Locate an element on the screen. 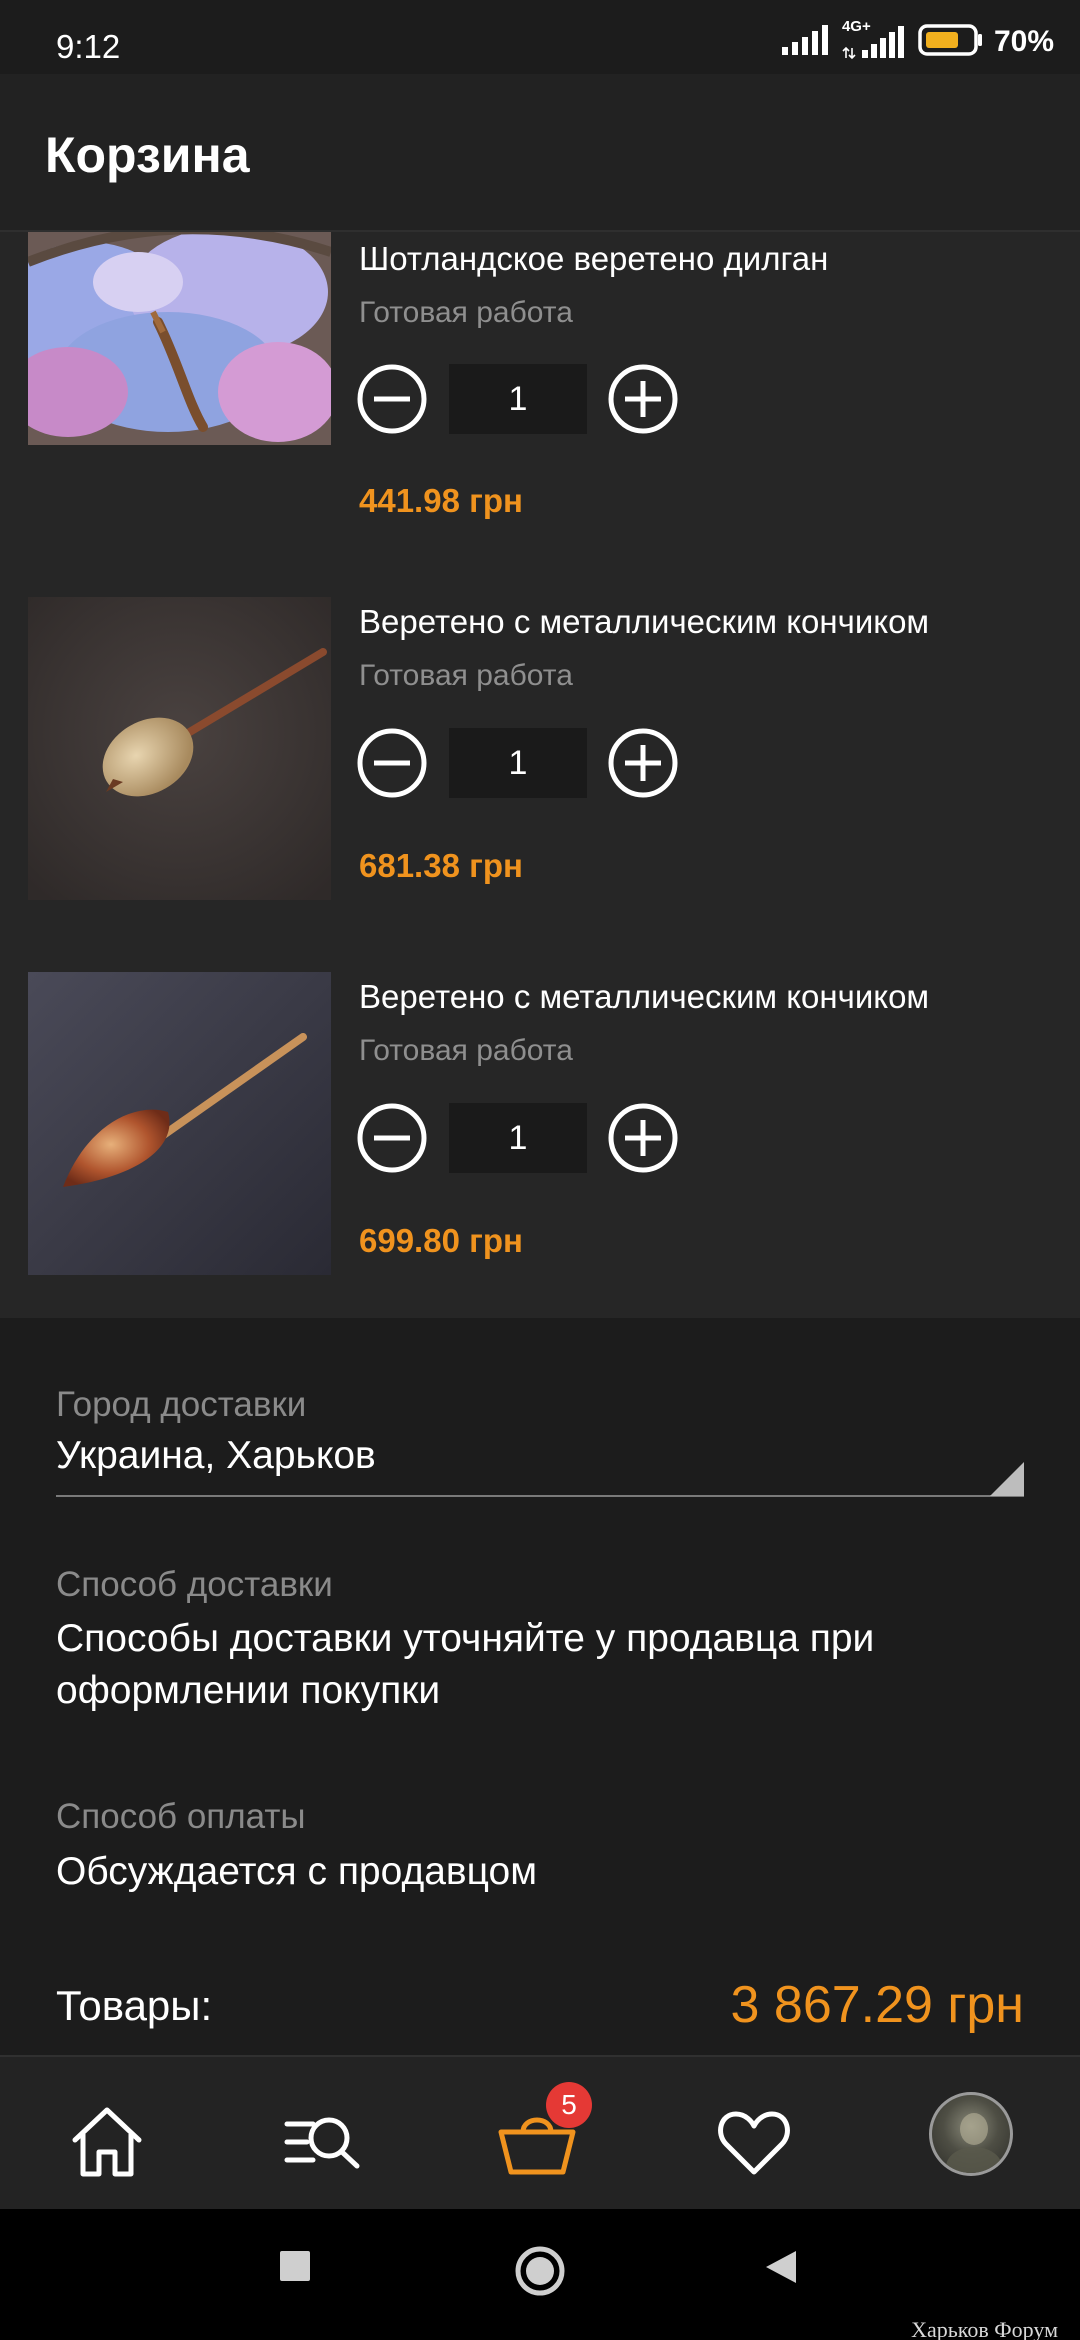 The image size is (1080, 2340). wool-spindle-photo is located at coordinates (179, 338).